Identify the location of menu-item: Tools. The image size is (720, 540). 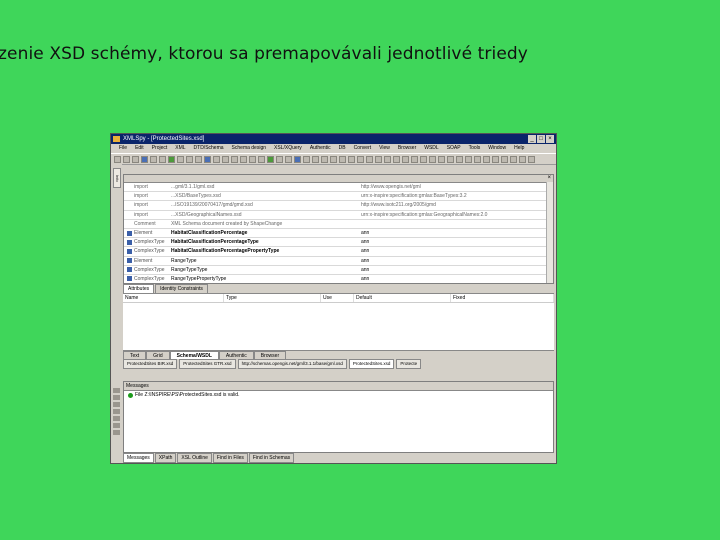
(475, 148).